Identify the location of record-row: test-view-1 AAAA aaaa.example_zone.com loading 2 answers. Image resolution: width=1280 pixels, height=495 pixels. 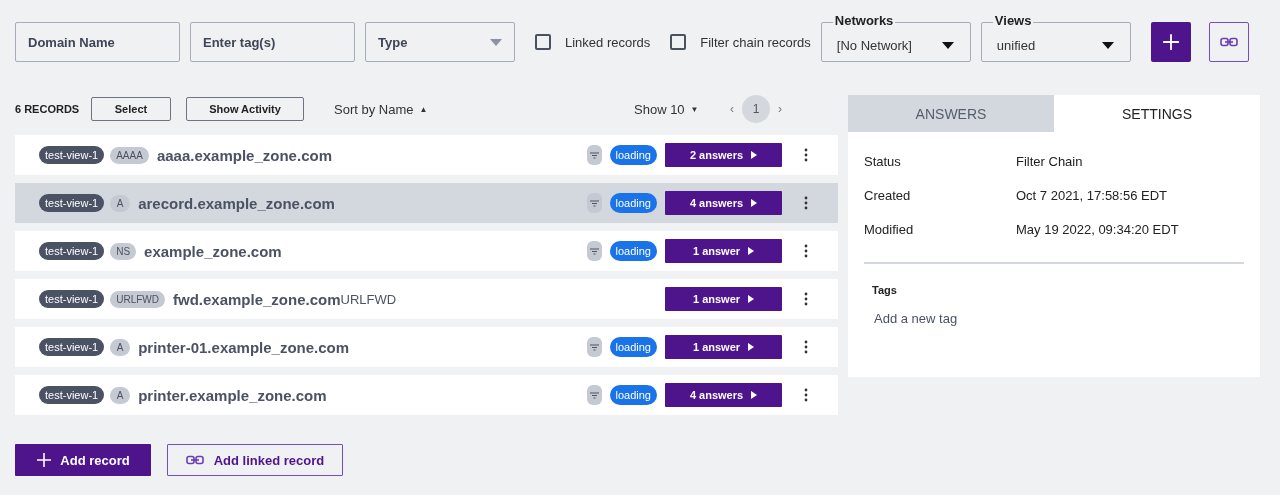
(426, 155).